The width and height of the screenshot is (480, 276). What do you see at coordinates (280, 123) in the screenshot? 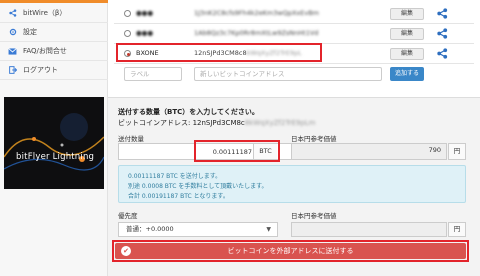
I see `send-address-hidden: 8kWqXyZf2TrE9pLm` at bounding box center [280, 123].